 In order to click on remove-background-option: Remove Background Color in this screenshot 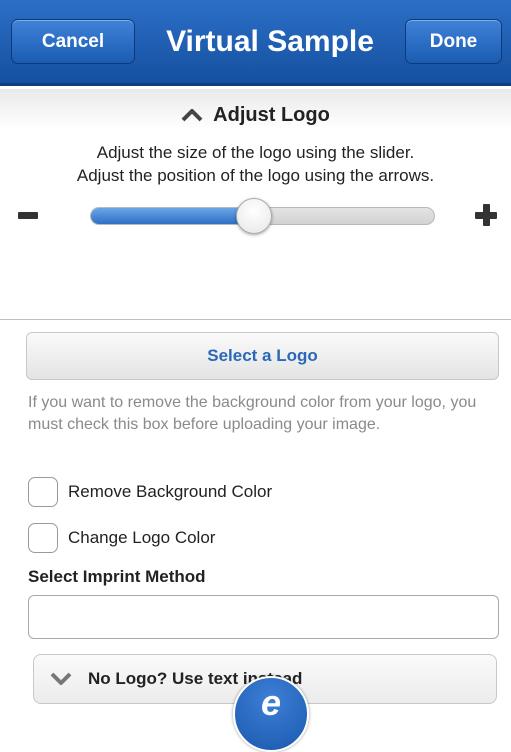, I will do `click(150, 492)`.